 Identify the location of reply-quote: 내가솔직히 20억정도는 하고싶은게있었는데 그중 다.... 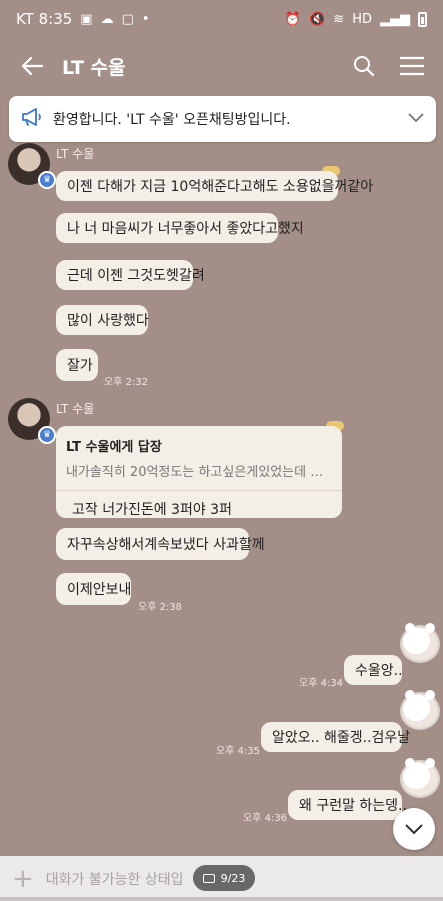
(199, 470).